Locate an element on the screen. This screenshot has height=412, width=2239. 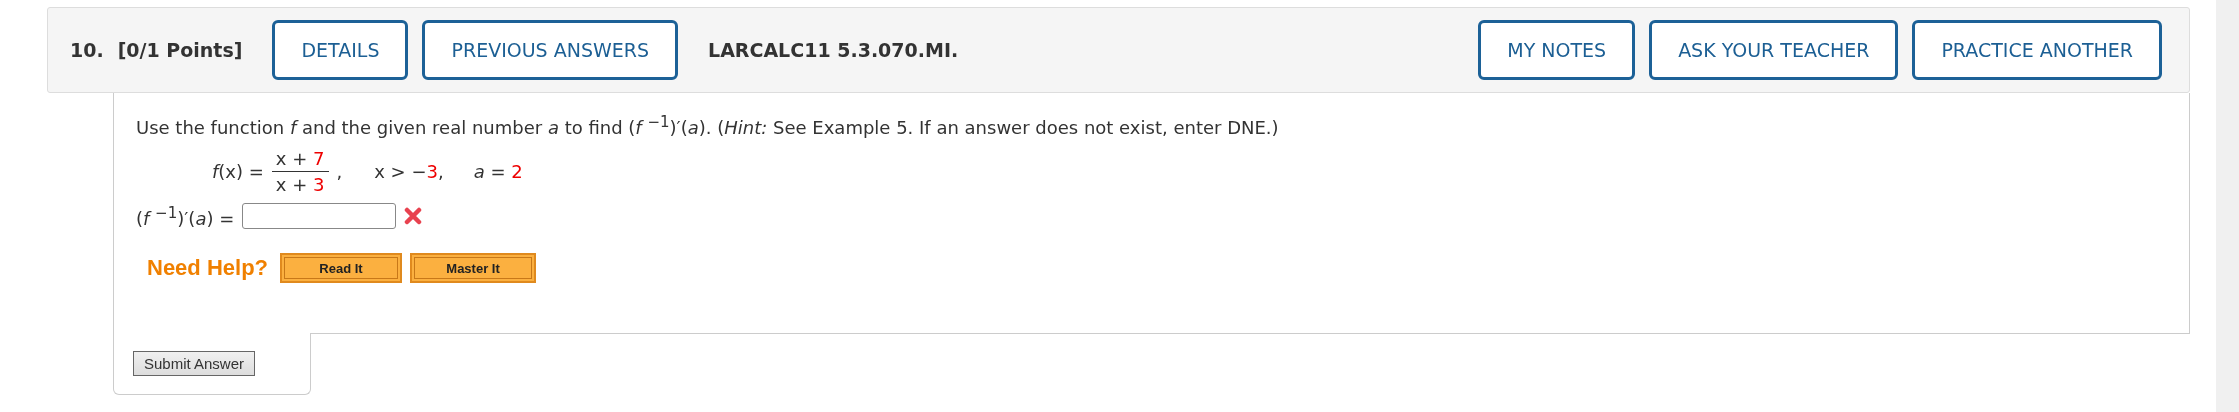
points-label: [0/1 Points] is located at coordinates (180, 50).